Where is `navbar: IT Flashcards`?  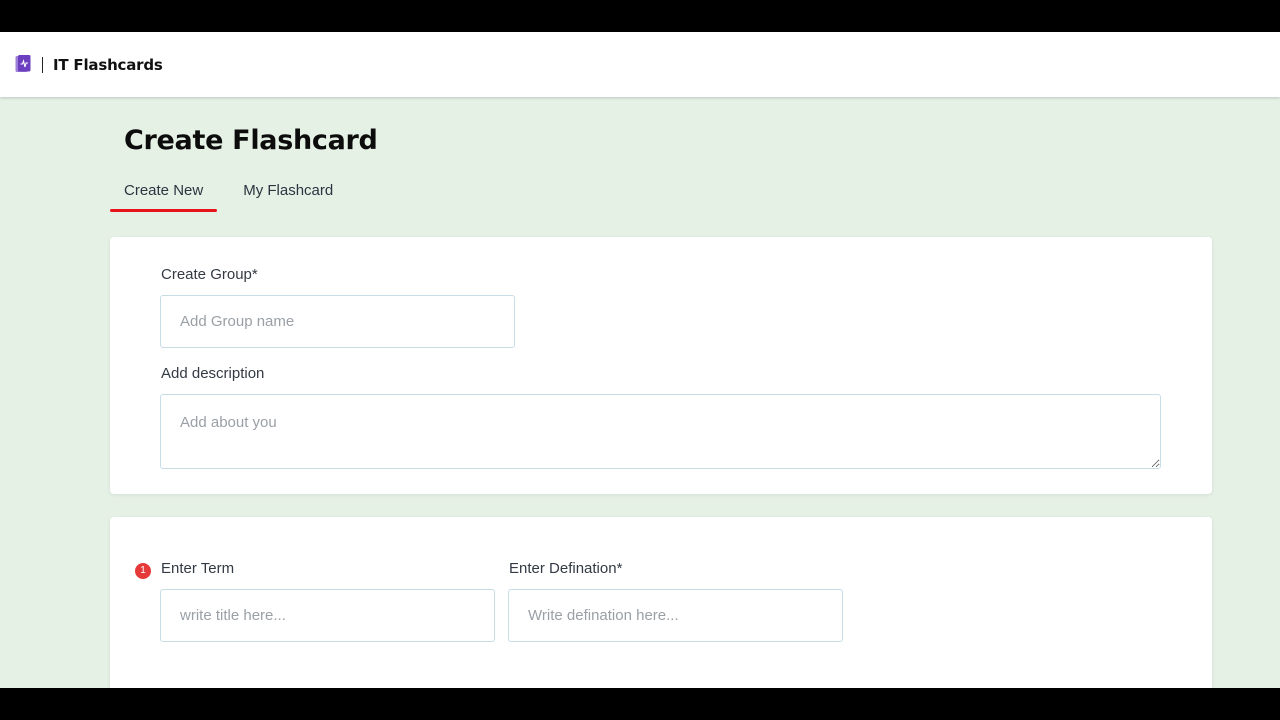 navbar: IT Flashcards is located at coordinates (640, 64).